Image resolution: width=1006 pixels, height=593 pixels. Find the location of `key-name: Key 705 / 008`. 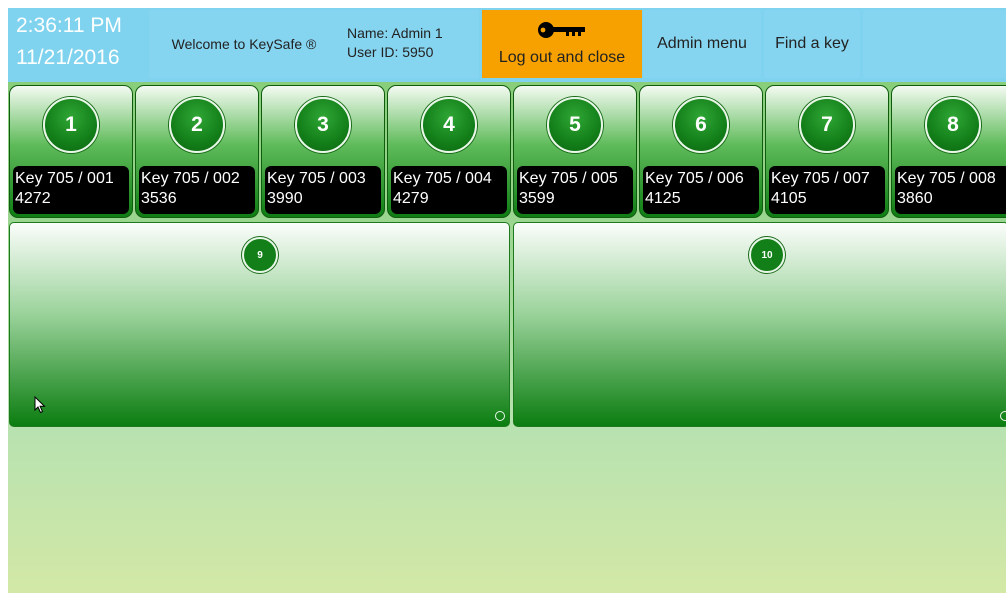

key-name: Key 705 / 008 is located at coordinates (946, 178).